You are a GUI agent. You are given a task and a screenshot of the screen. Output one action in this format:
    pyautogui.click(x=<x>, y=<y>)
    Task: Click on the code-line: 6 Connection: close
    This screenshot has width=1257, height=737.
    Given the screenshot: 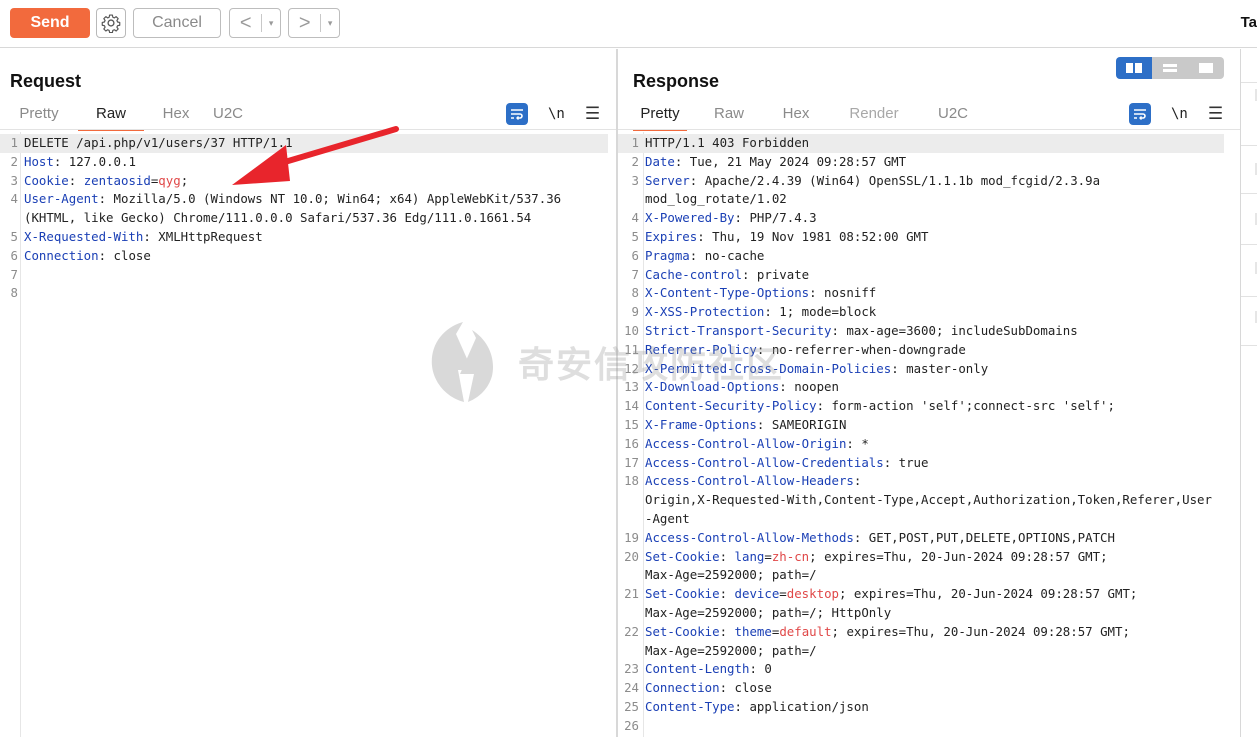 What is the action you would take?
    pyautogui.click(x=304, y=256)
    